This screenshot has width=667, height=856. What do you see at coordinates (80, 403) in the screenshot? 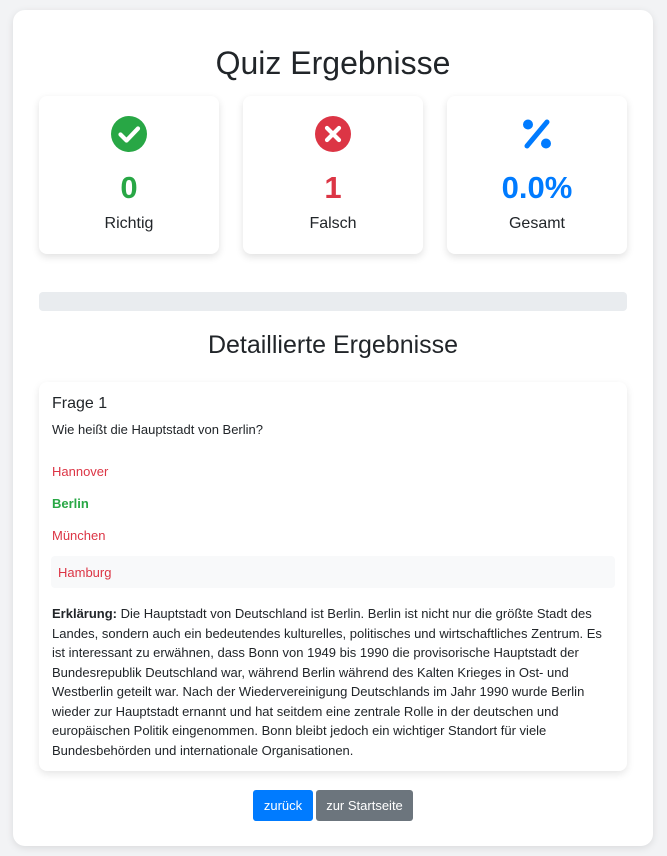
I see `question-title: Frage 1` at bounding box center [80, 403].